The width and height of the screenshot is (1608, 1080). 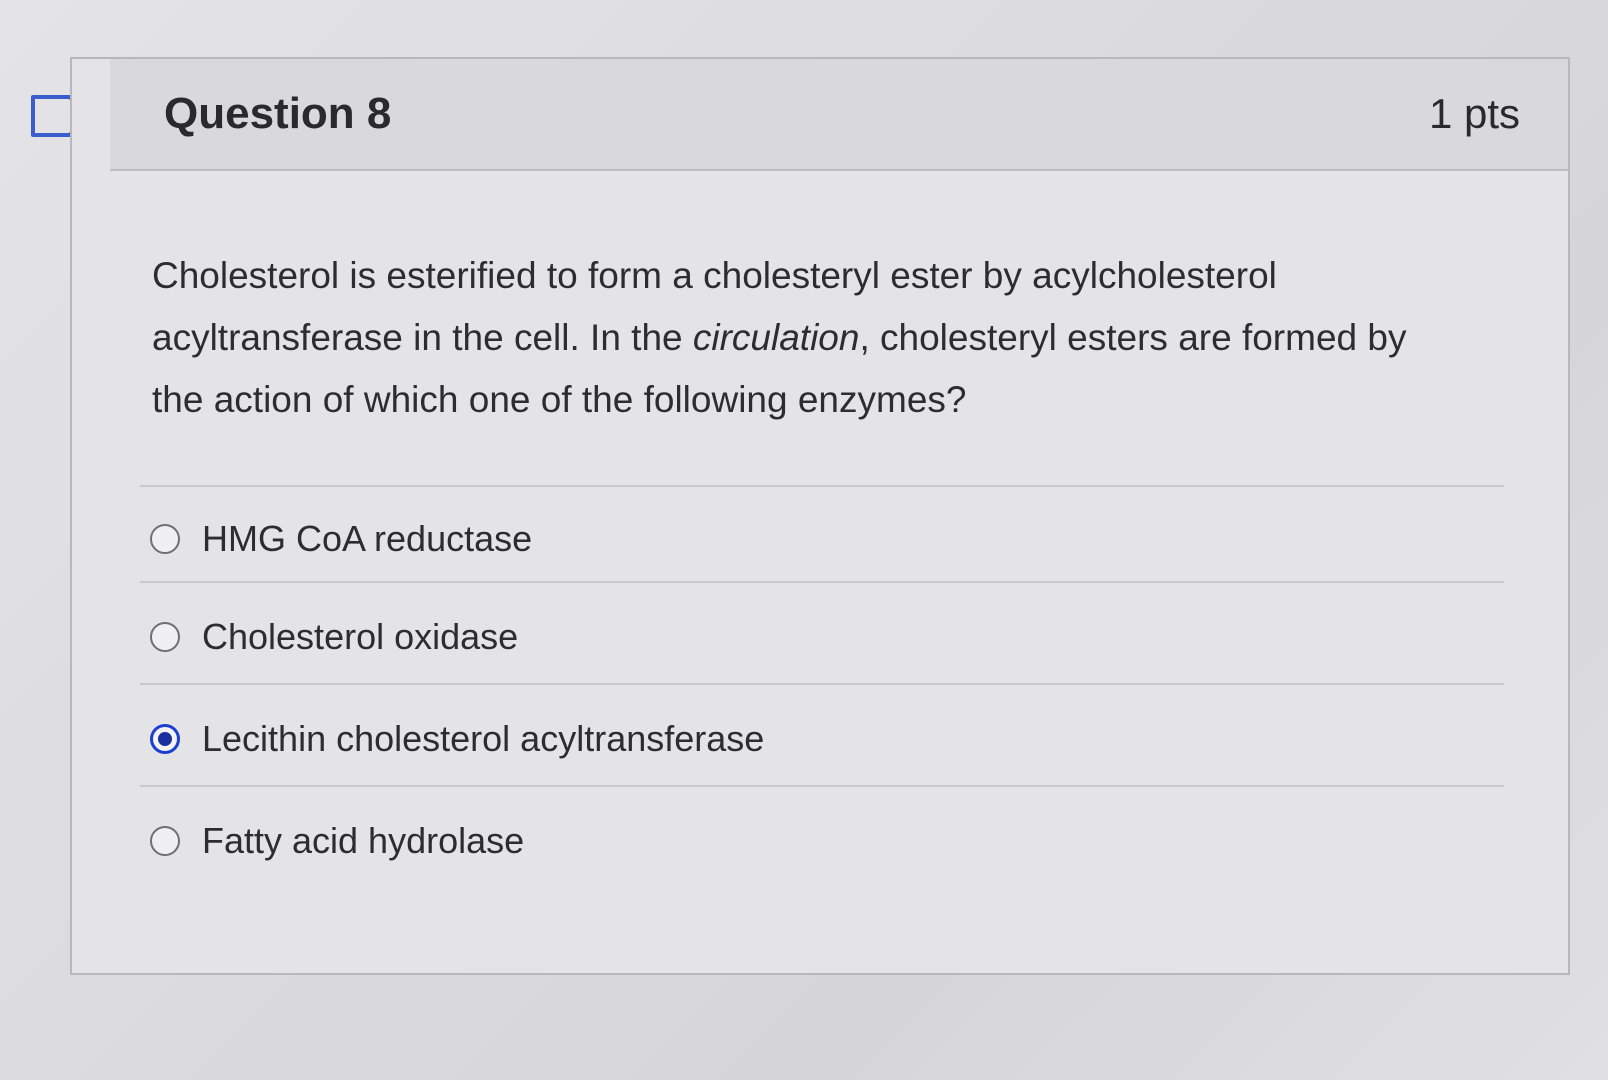 I want to click on answers-divider, so click(x=822, y=486).